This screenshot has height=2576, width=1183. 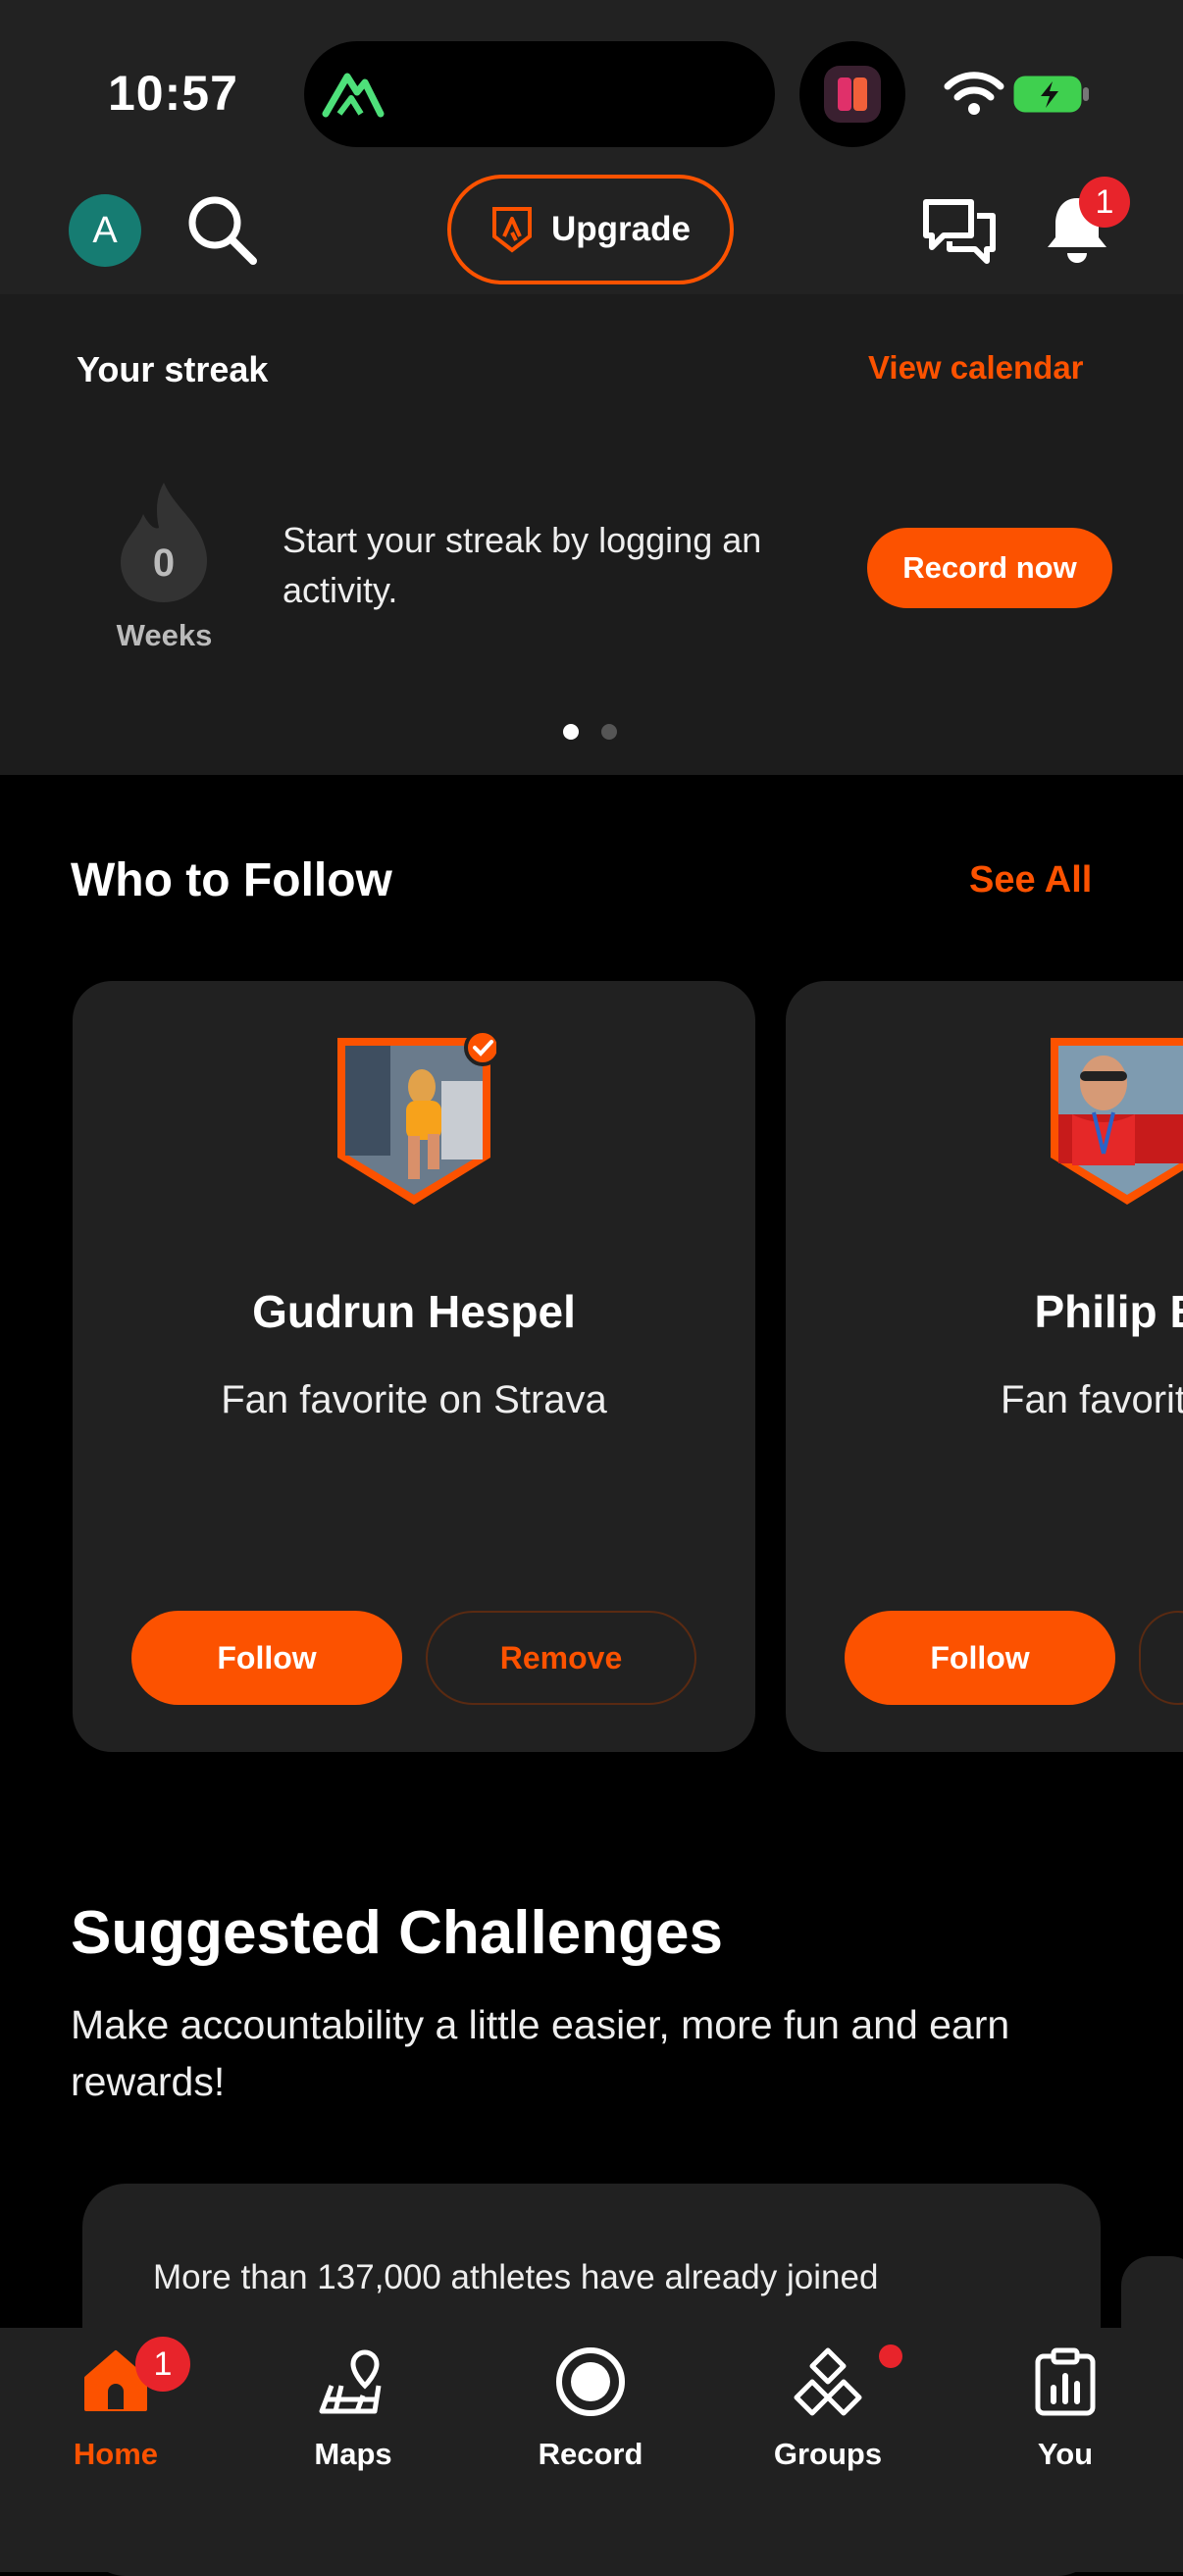 I want to click on record-icon, so click(x=591, y=2381).